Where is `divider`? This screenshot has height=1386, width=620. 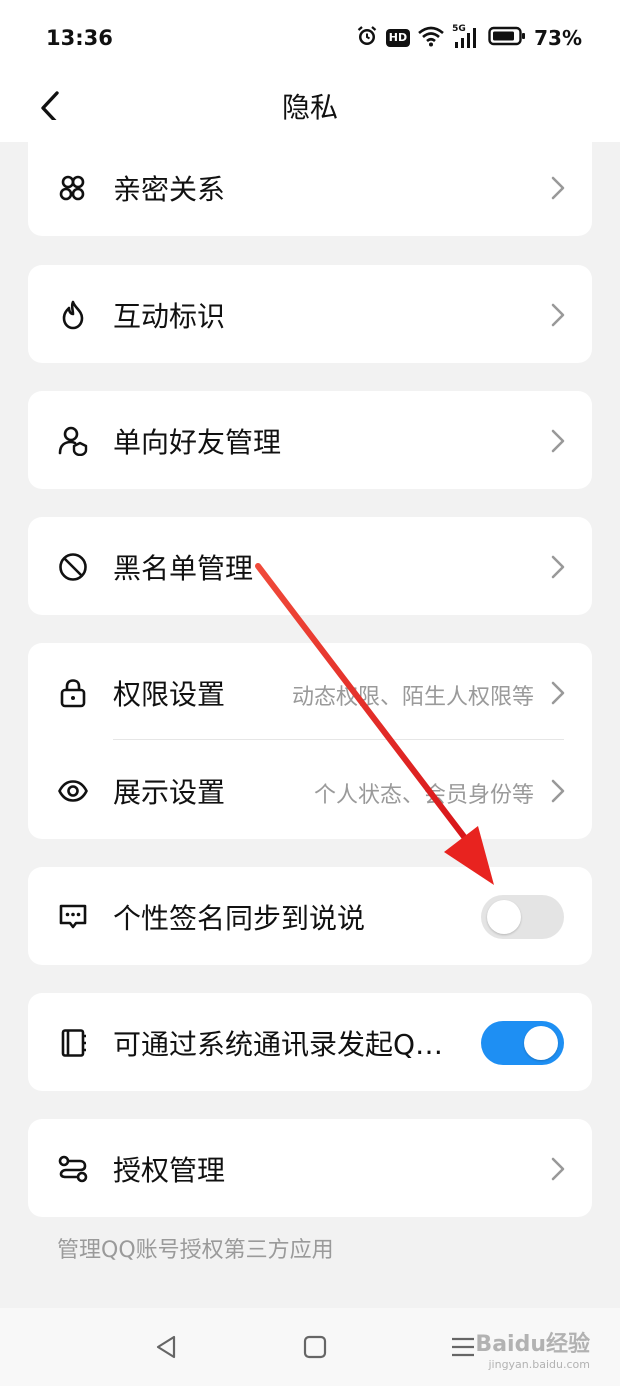
divider is located at coordinates (338, 739).